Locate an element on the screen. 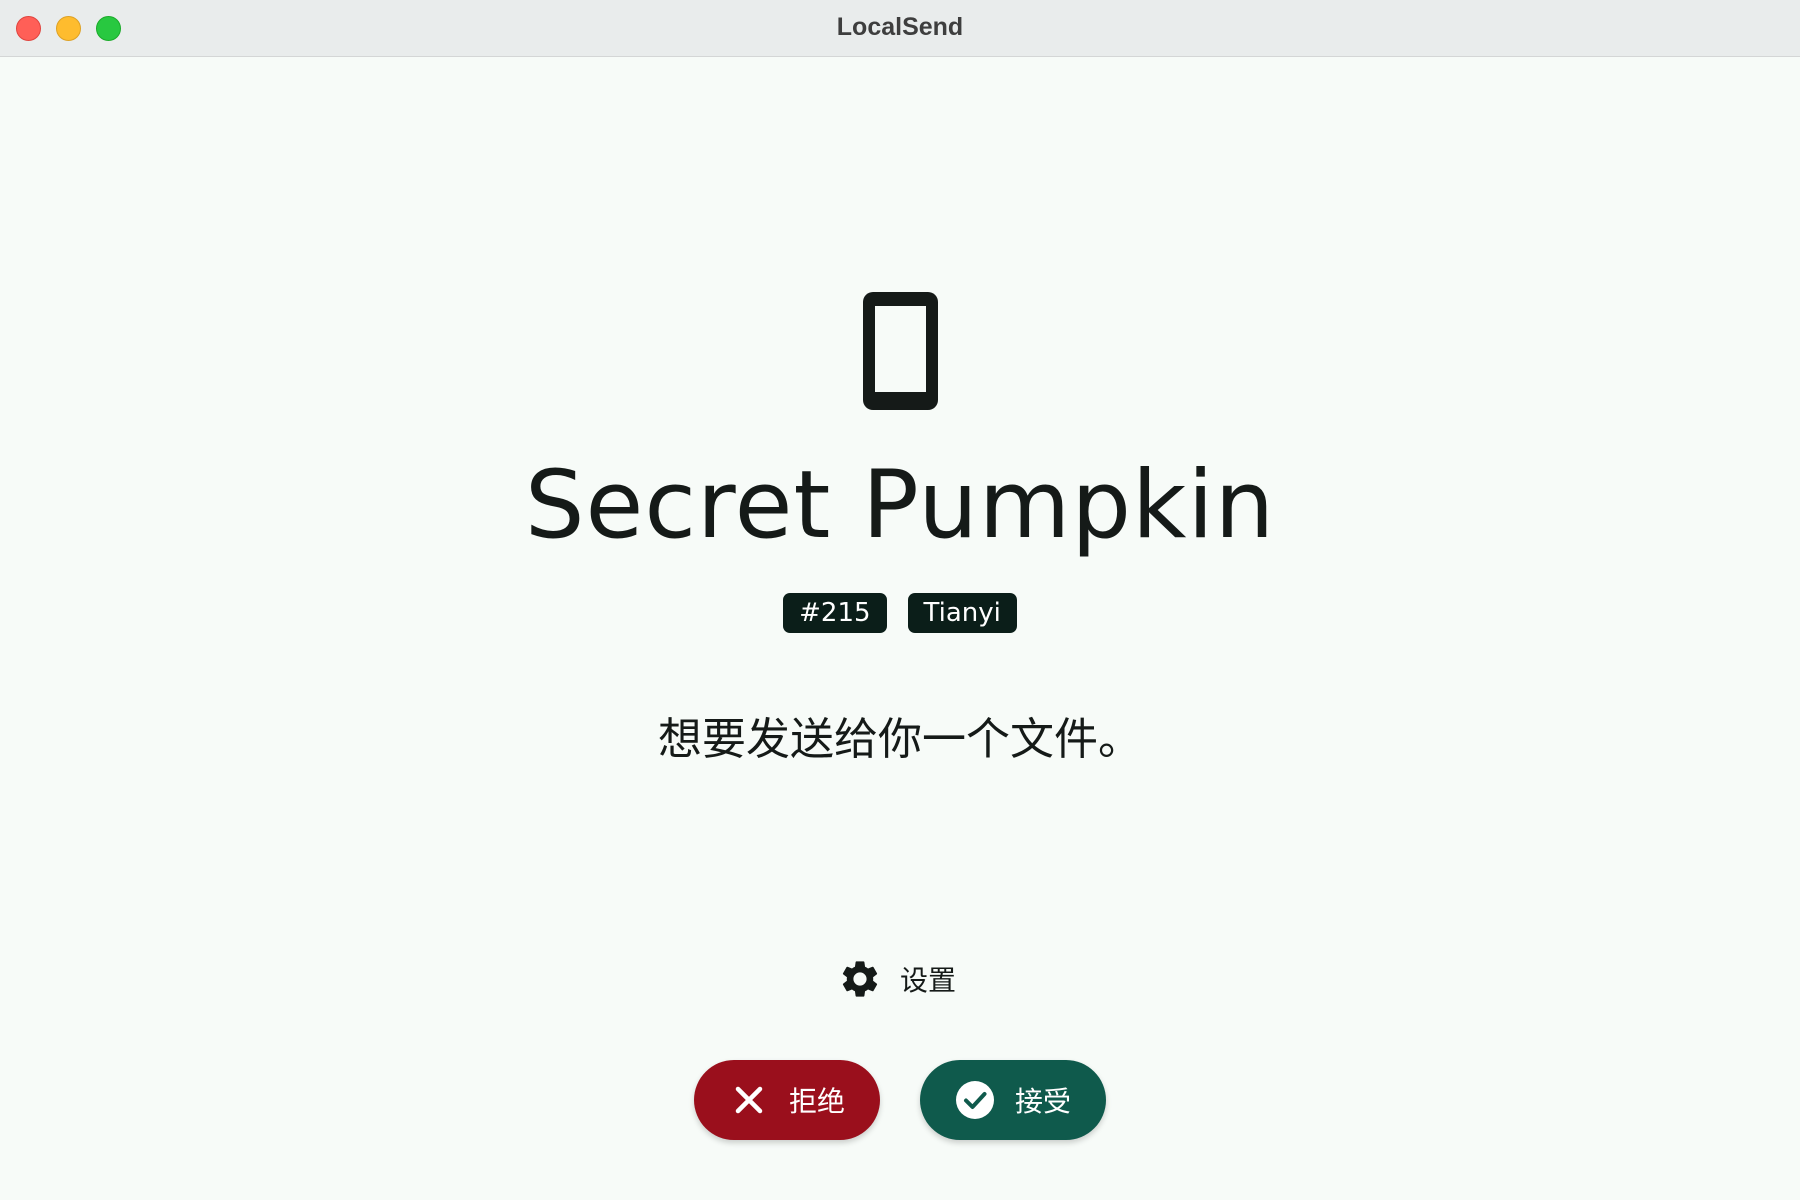  window-title: LocalSend is located at coordinates (900, 27).